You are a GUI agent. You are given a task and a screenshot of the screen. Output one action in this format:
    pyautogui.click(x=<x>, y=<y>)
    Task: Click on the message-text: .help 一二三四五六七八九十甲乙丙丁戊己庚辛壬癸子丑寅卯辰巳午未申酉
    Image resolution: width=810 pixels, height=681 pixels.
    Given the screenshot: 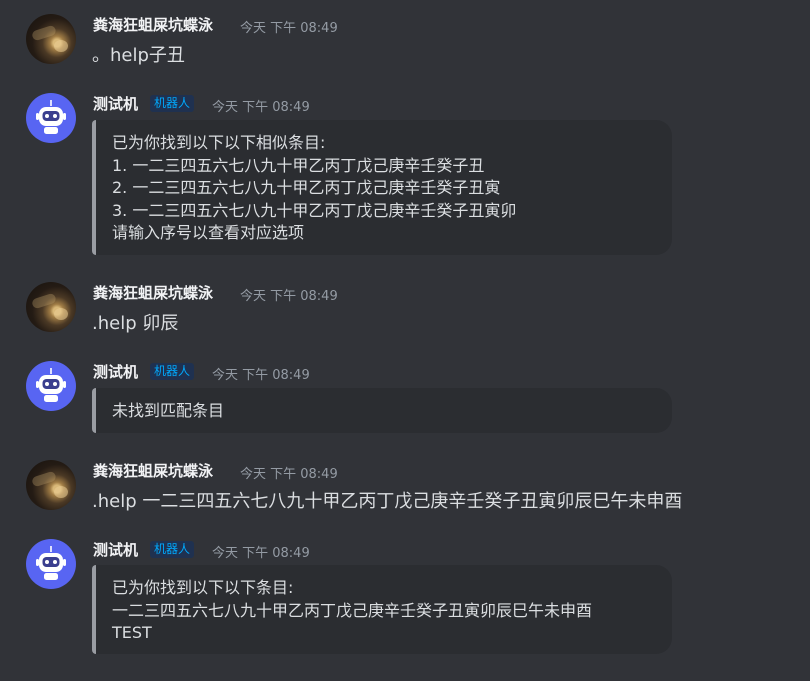 What is the action you would take?
    pyautogui.click(x=387, y=501)
    